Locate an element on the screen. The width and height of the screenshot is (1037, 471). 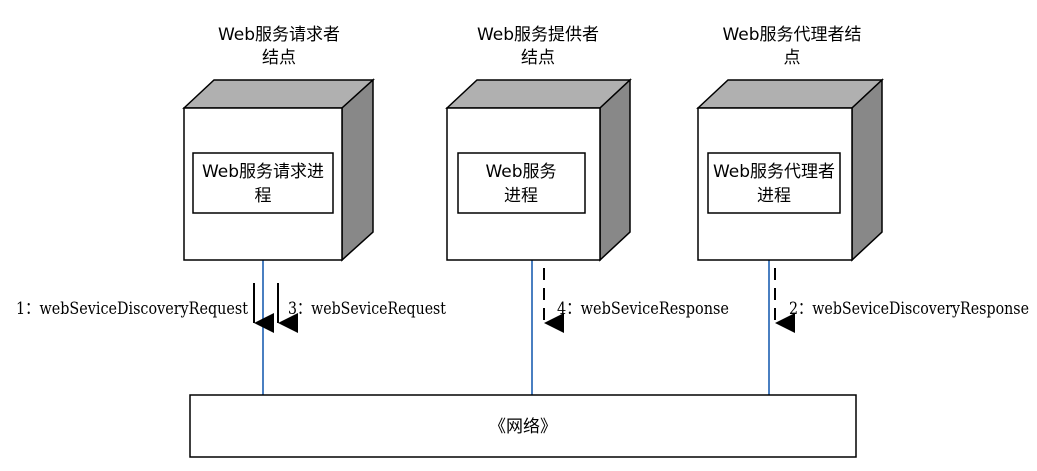
message-4-label: 4：webSeviceResponse is located at coordinates (643, 309).